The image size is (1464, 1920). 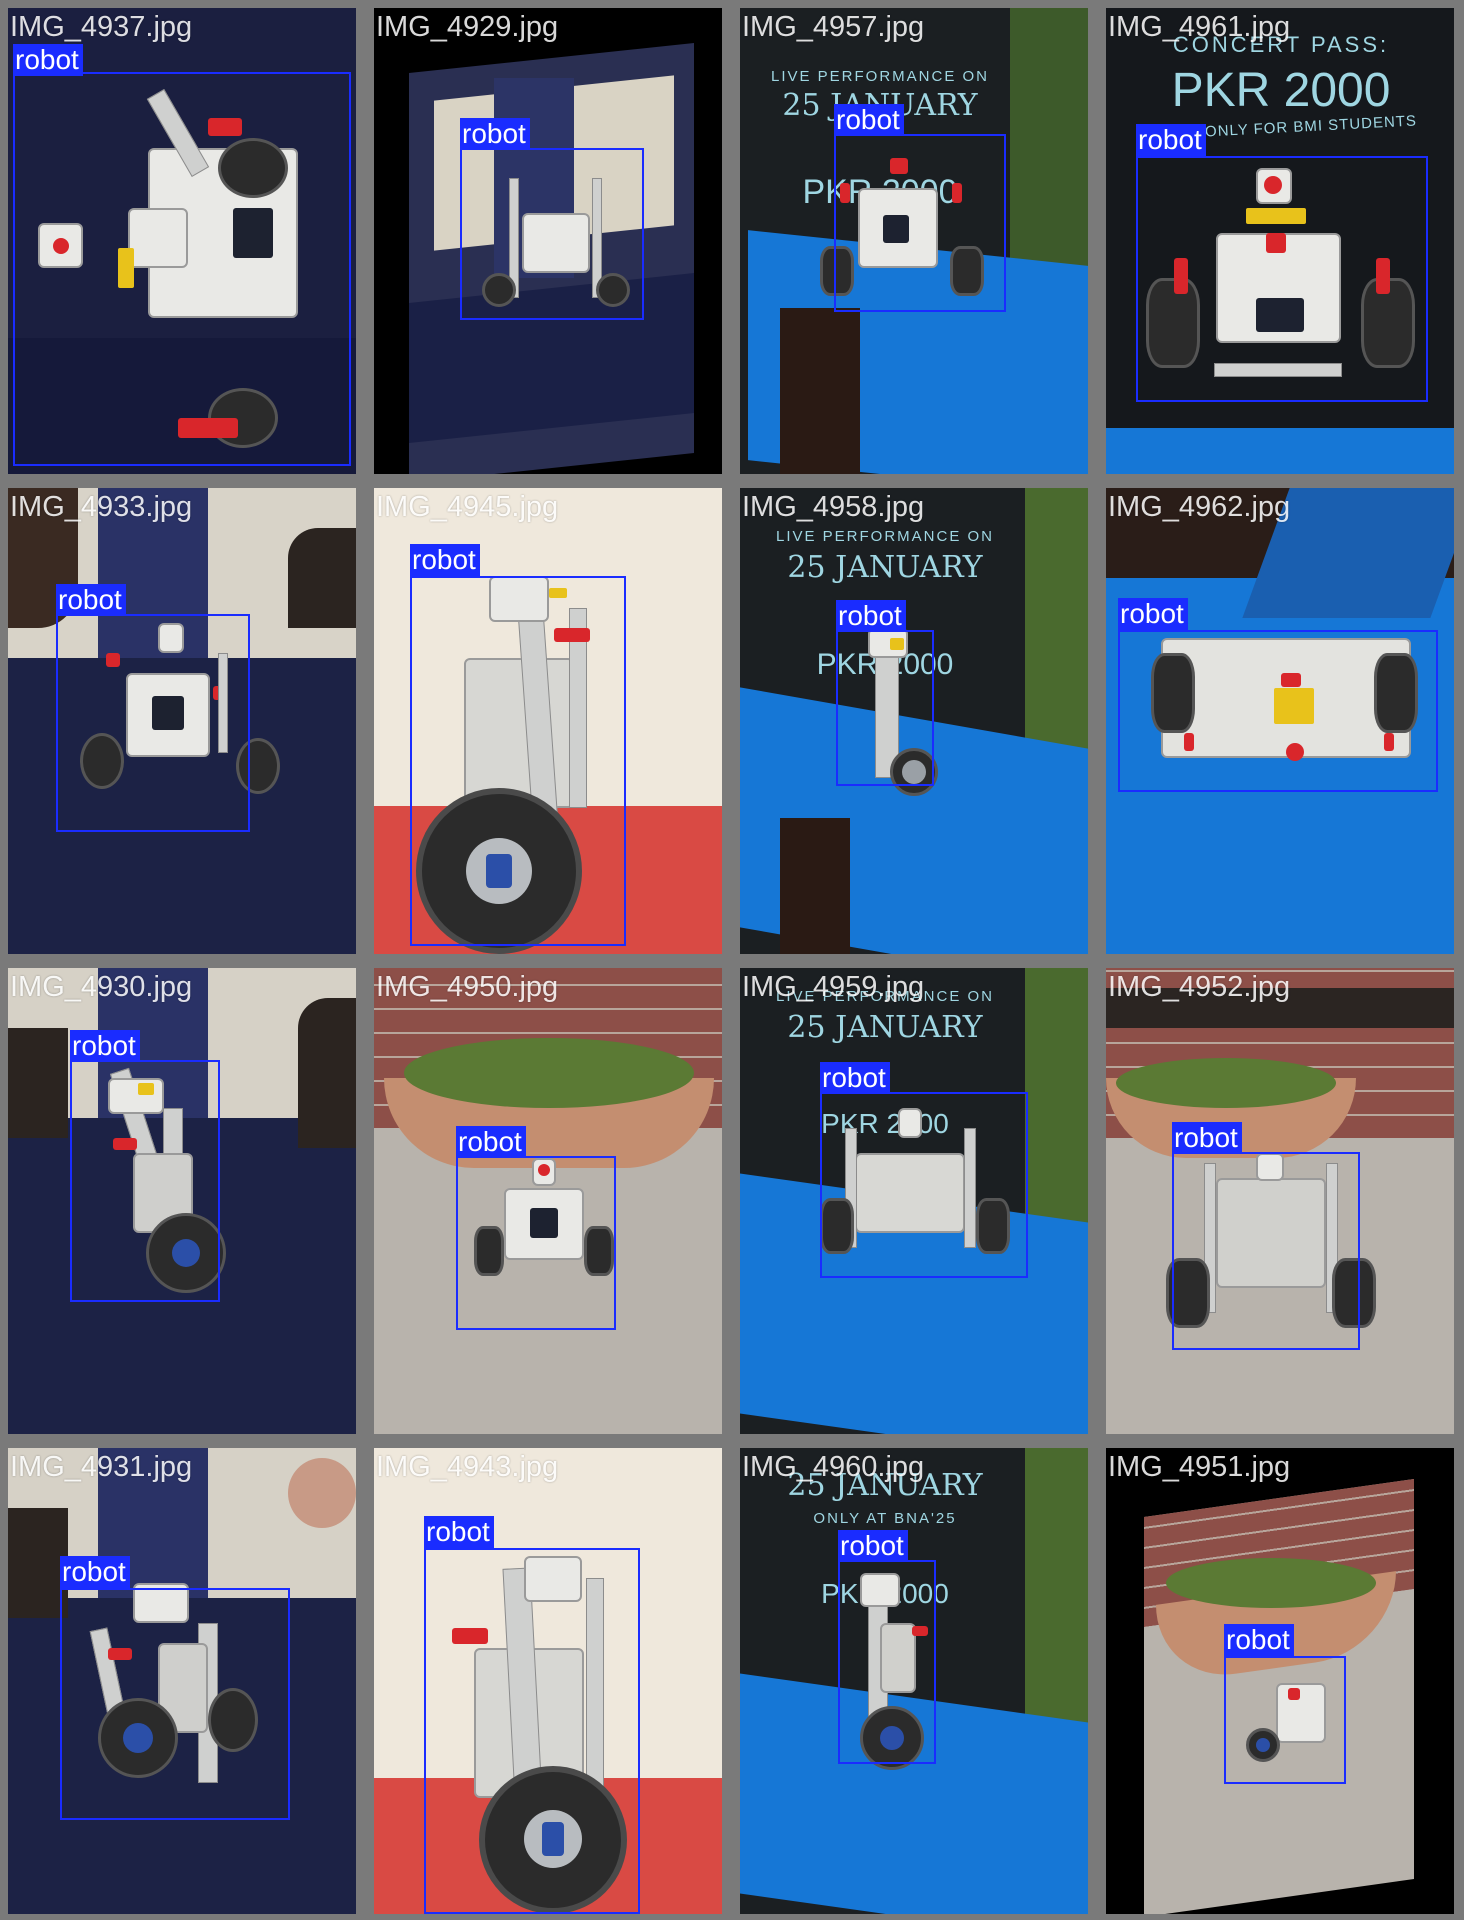 What do you see at coordinates (833, 507) in the screenshot?
I see `image-filename: IMG_4958.jpg` at bounding box center [833, 507].